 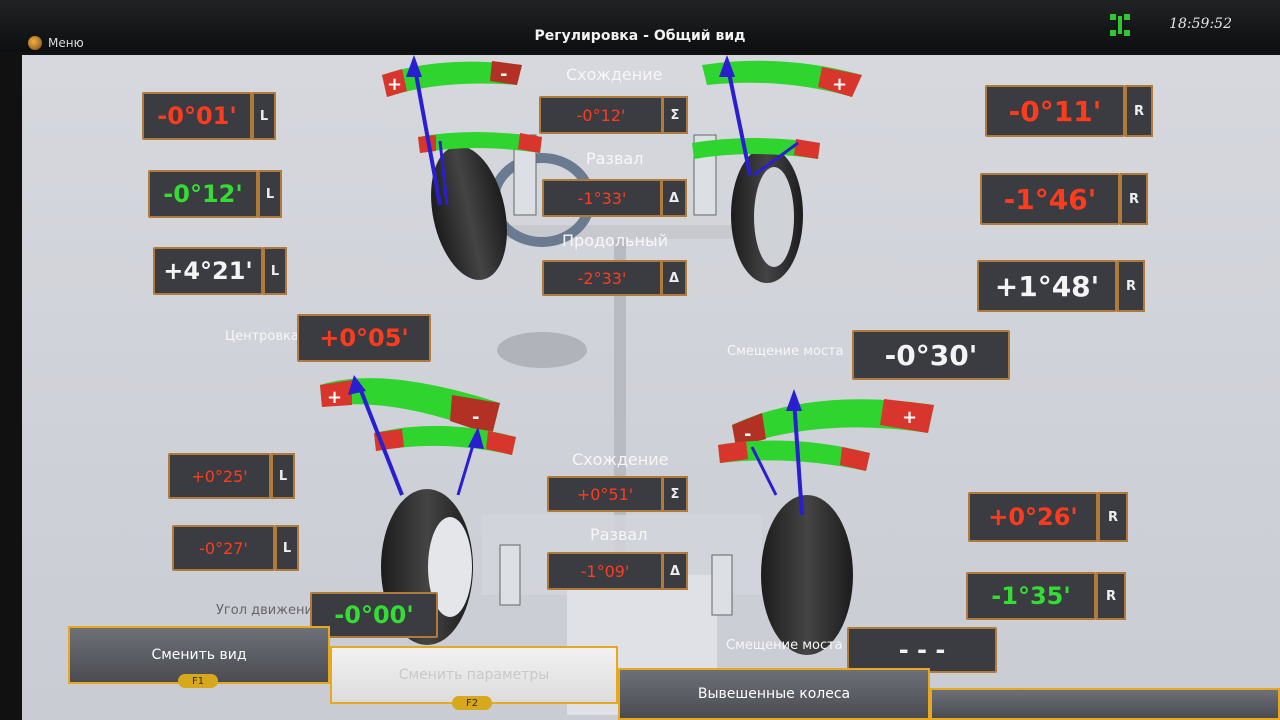 I want to click on front-total-toe-label: Схождение, so click(x=614, y=74).